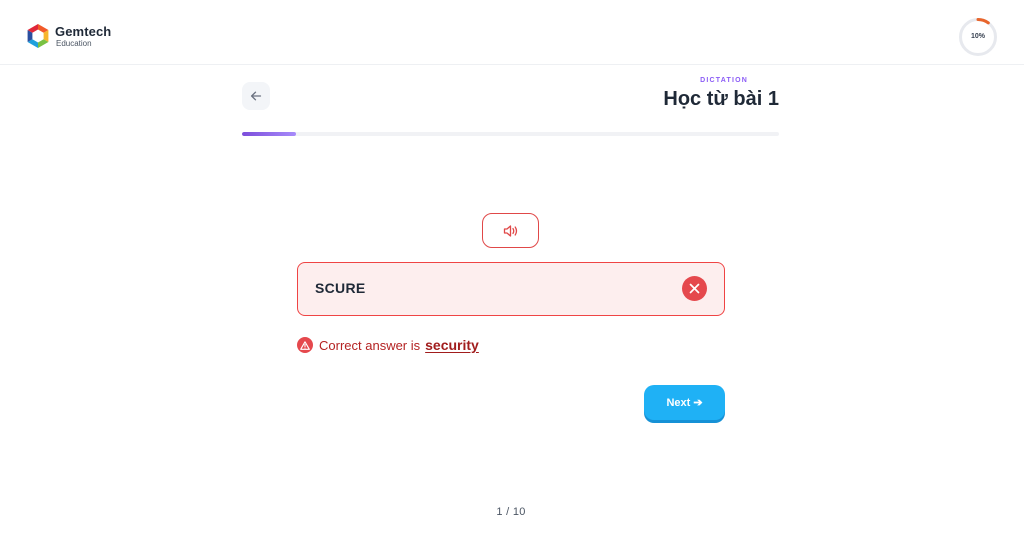 The width and height of the screenshot is (1024, 538). I want to click on brand-name: Gemtech, so click(83, 31).